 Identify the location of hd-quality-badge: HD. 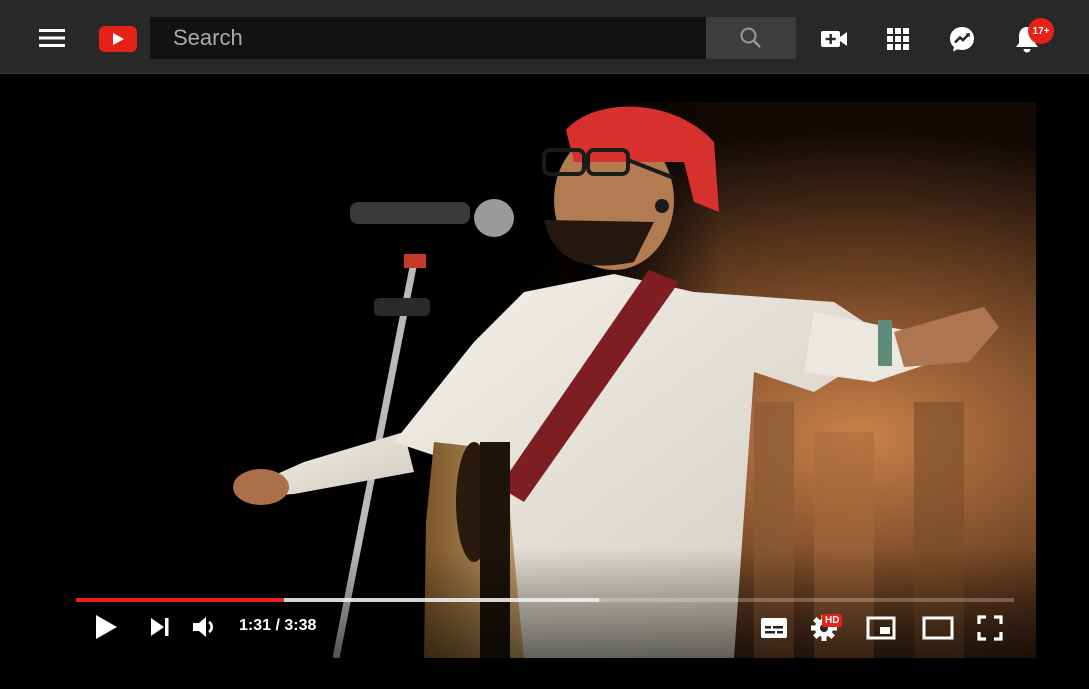
(832, 620).